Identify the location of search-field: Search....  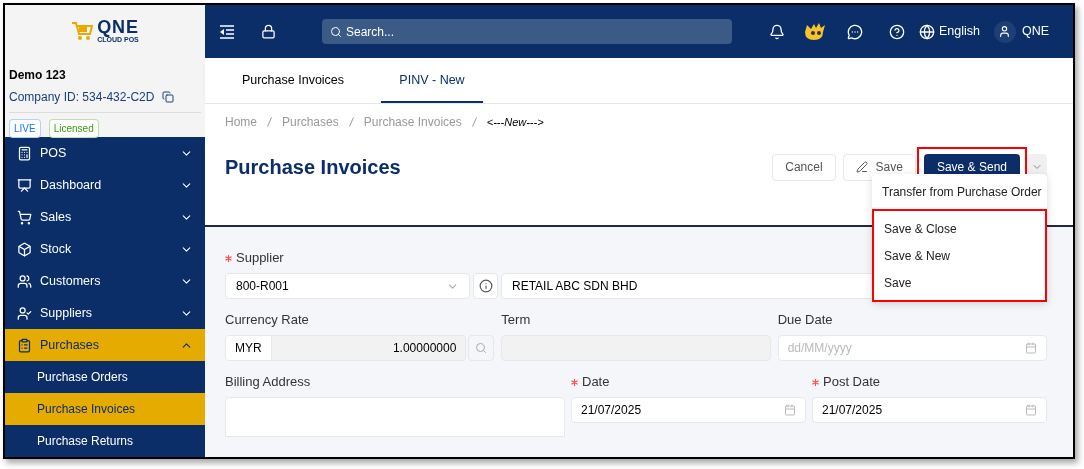
(527, 31).